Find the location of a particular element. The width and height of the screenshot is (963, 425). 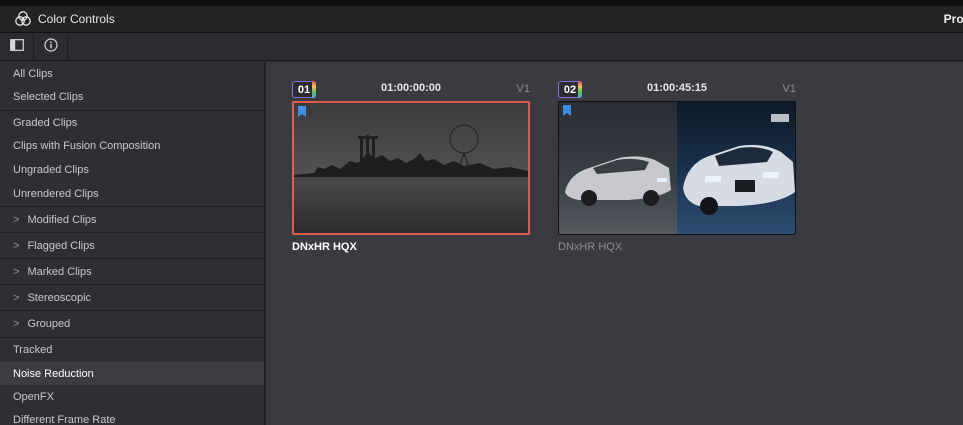

sidebar-toggle-icon is located at coordinates (16, 47).